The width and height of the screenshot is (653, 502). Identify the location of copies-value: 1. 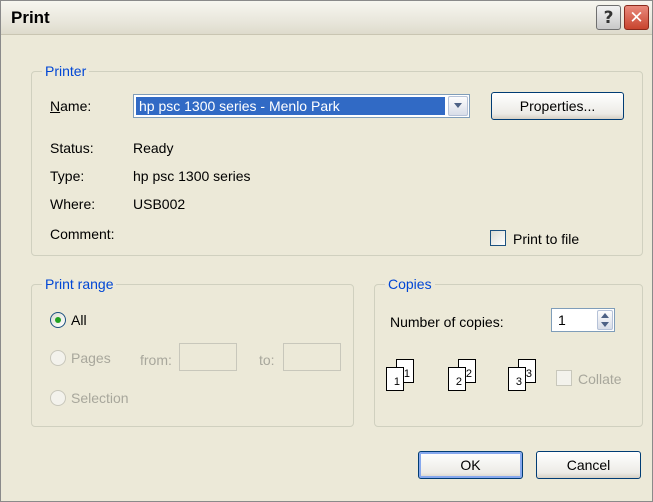
(562, 320).